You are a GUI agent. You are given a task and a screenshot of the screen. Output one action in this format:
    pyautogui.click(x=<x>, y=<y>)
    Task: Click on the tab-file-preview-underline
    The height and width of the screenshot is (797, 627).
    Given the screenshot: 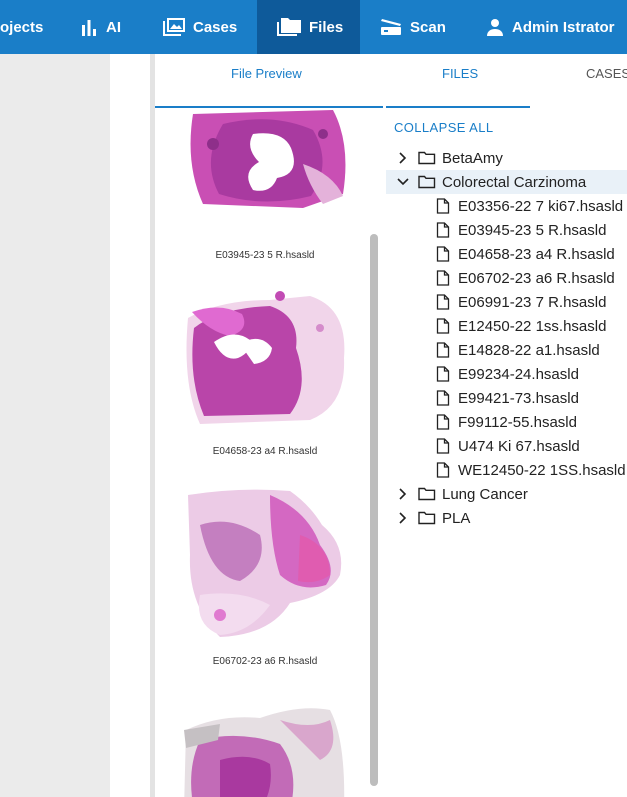 What is the action you would take?
    pyautogui.click(x=269, y=107)
    